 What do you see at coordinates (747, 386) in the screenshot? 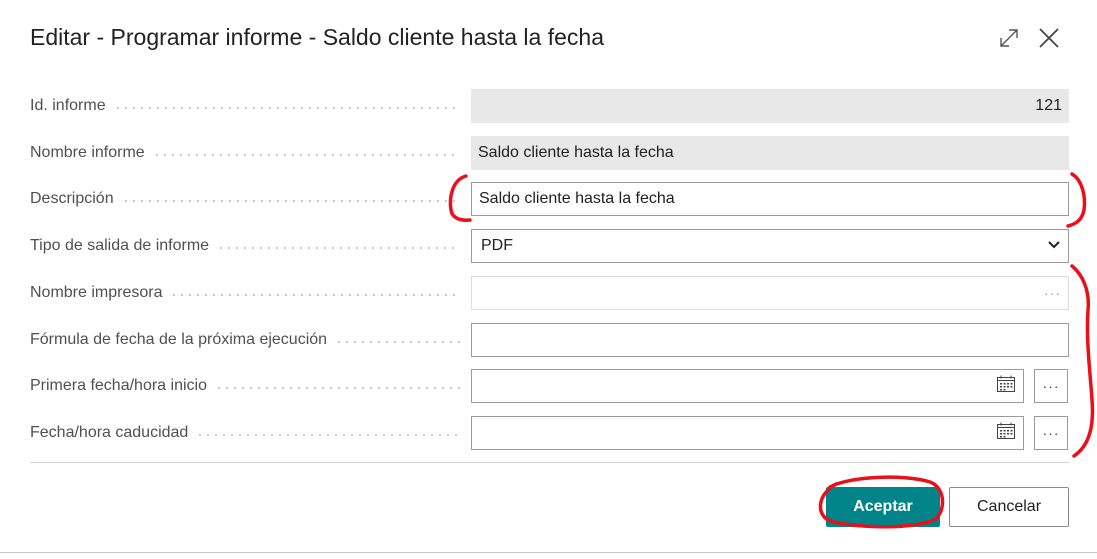
I see `first-start-input` at bounding box center [747, 386].